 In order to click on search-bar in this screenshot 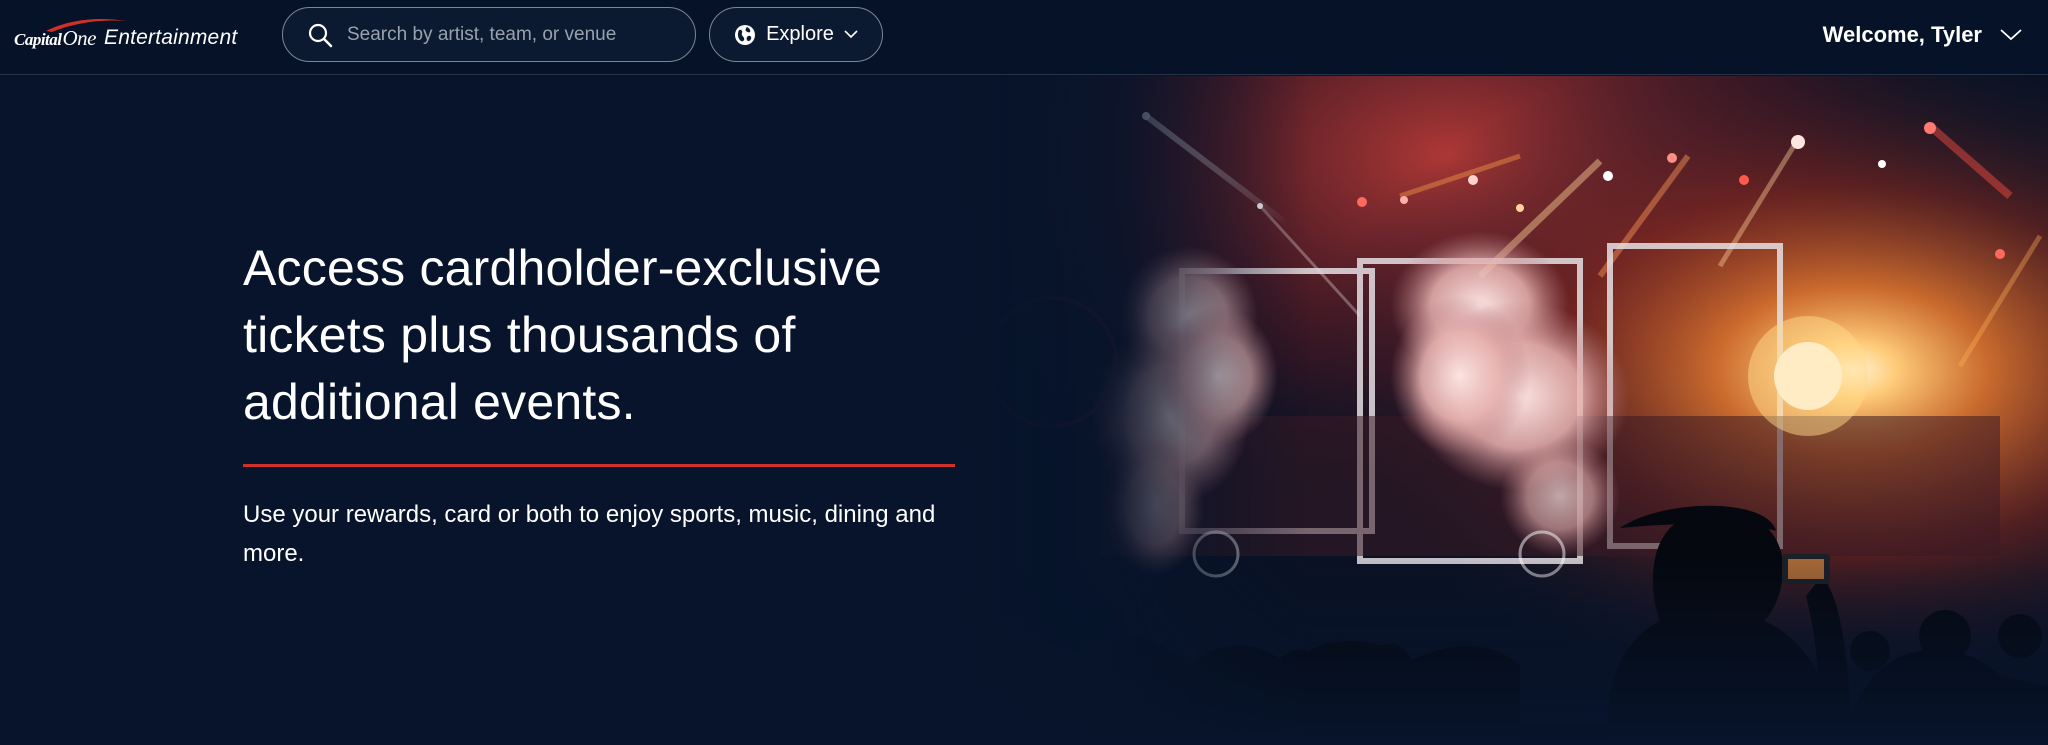, I will do `click(489, 34)`.